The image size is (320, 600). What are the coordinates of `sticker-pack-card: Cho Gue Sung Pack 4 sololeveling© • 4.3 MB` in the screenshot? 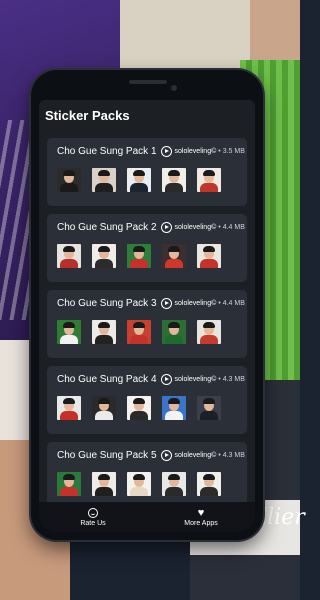 It's located at (147, 400).